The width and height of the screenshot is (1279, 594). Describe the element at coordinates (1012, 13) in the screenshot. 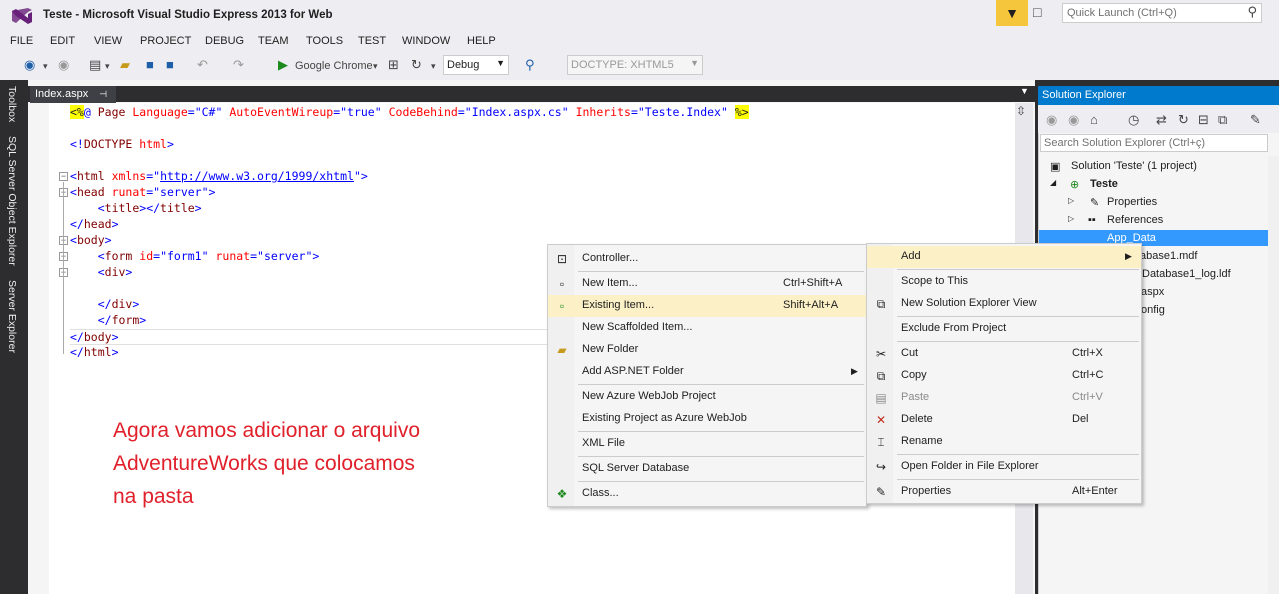

I see `notifications-flag-icon: ▼` at that location.